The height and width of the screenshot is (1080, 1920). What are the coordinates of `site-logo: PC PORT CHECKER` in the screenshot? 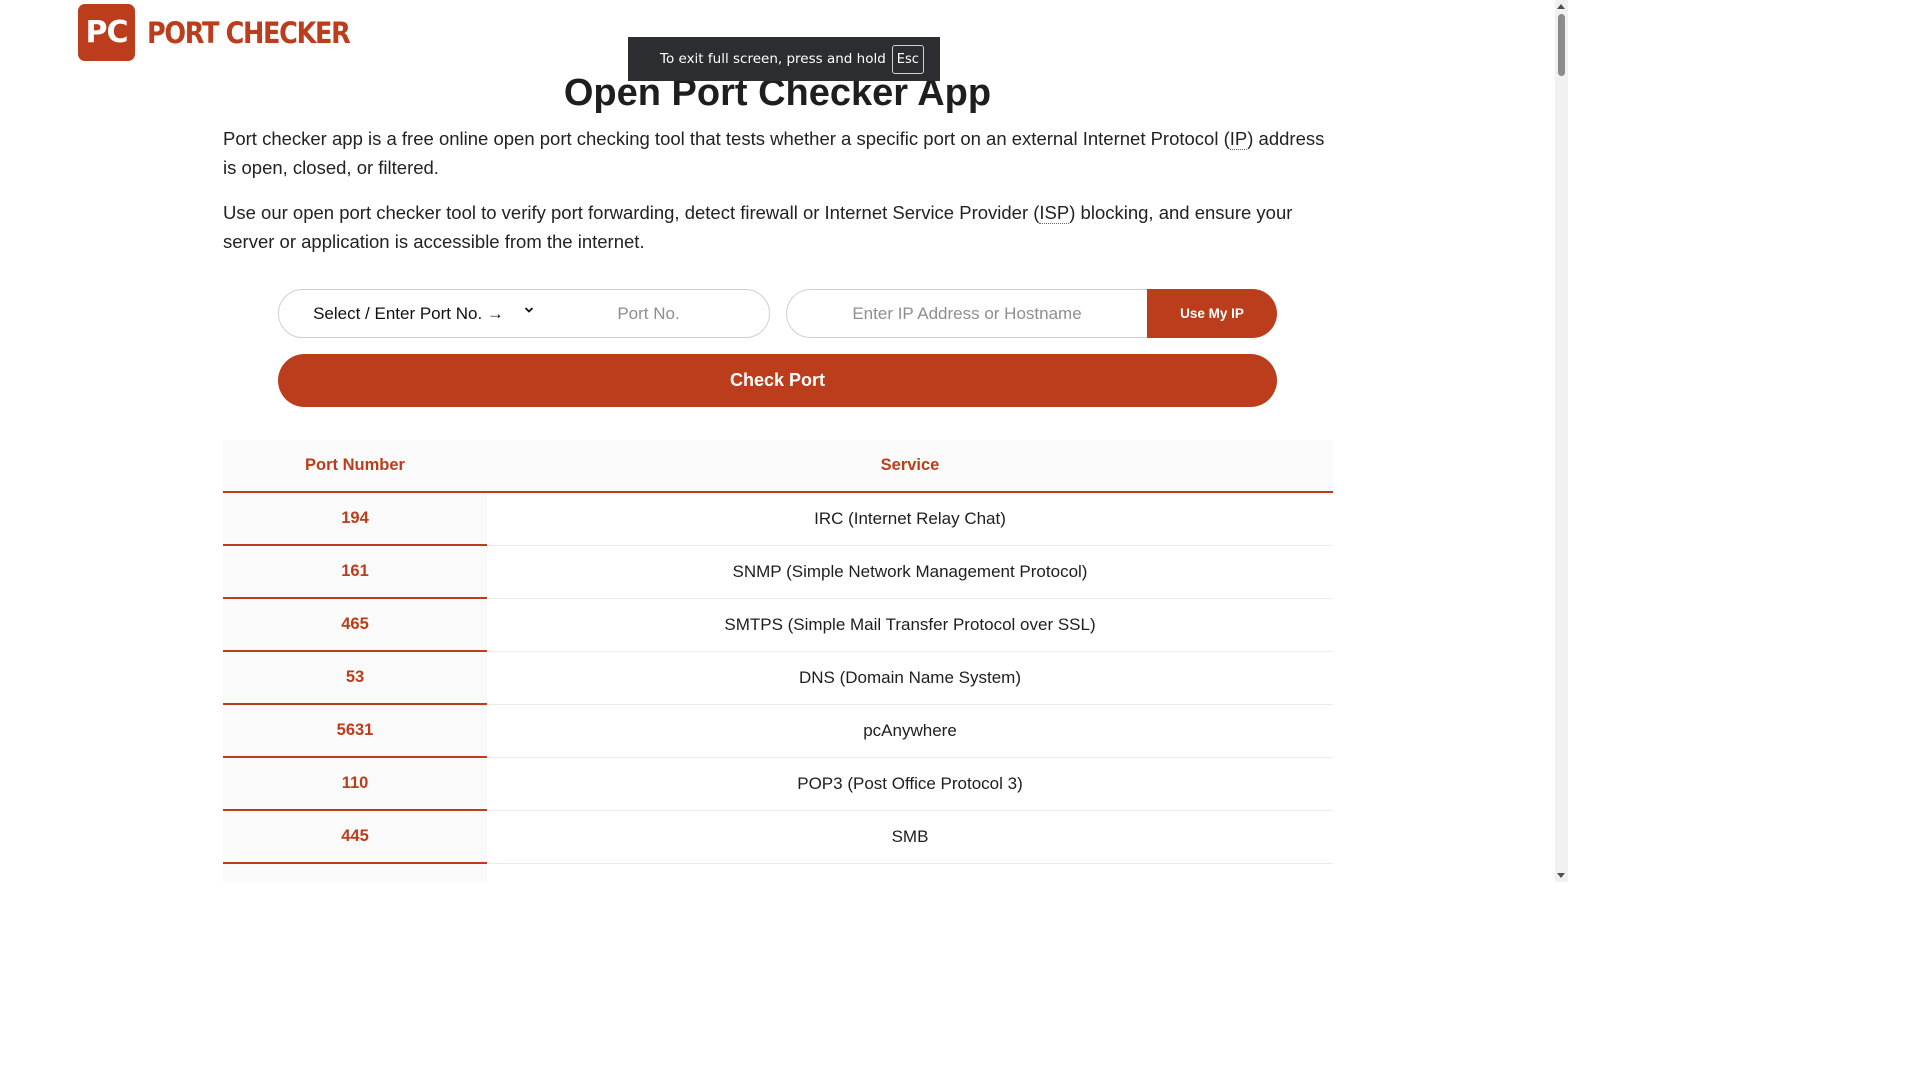 It's located at (227, 32).